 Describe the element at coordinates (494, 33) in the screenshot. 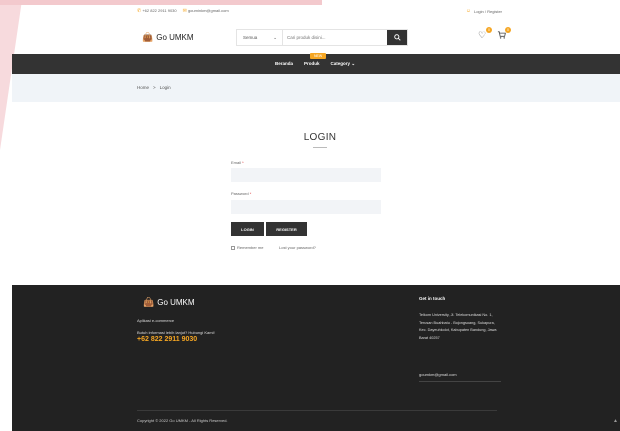

I see `header-icons: ♡ 0 0` at that location.